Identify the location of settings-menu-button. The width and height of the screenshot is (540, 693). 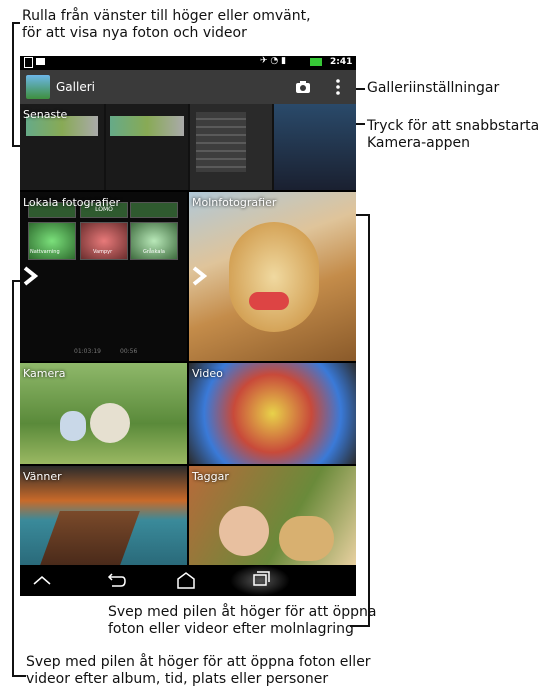
(338, 87).